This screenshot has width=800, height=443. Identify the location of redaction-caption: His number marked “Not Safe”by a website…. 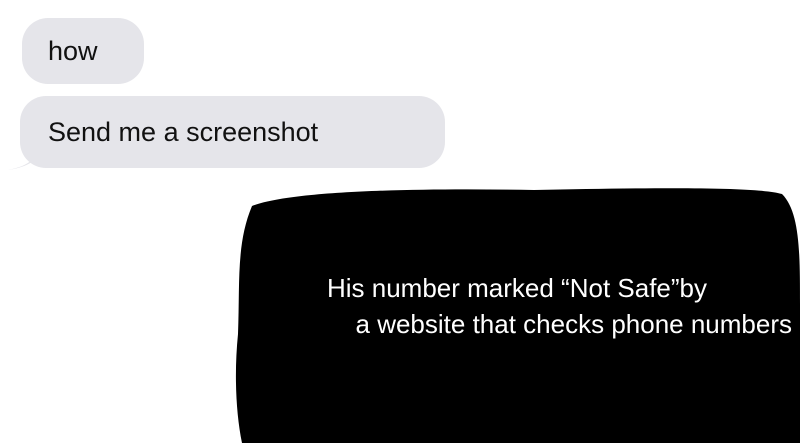
(517, 306).